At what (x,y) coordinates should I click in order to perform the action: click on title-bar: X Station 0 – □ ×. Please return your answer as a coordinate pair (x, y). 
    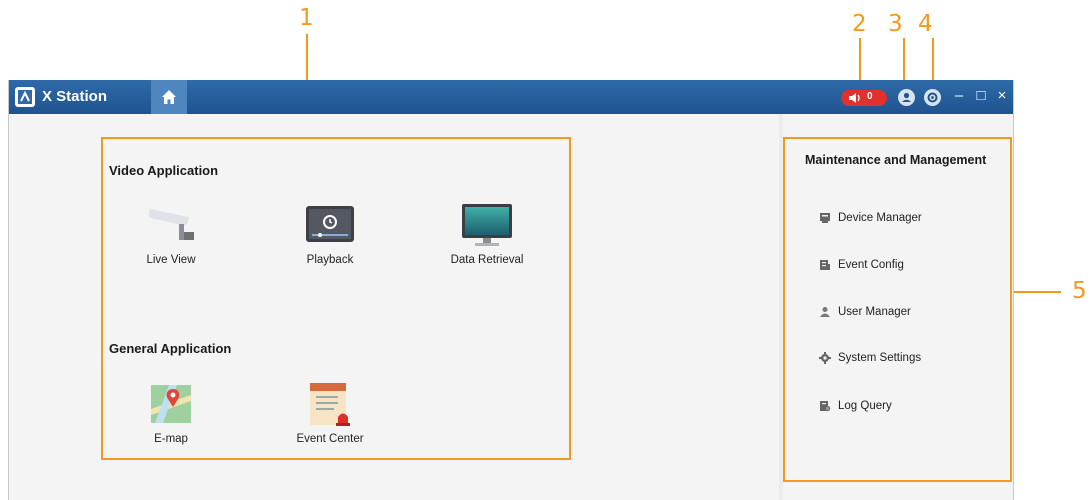
    Looking at the image, I should click on (511, 97).